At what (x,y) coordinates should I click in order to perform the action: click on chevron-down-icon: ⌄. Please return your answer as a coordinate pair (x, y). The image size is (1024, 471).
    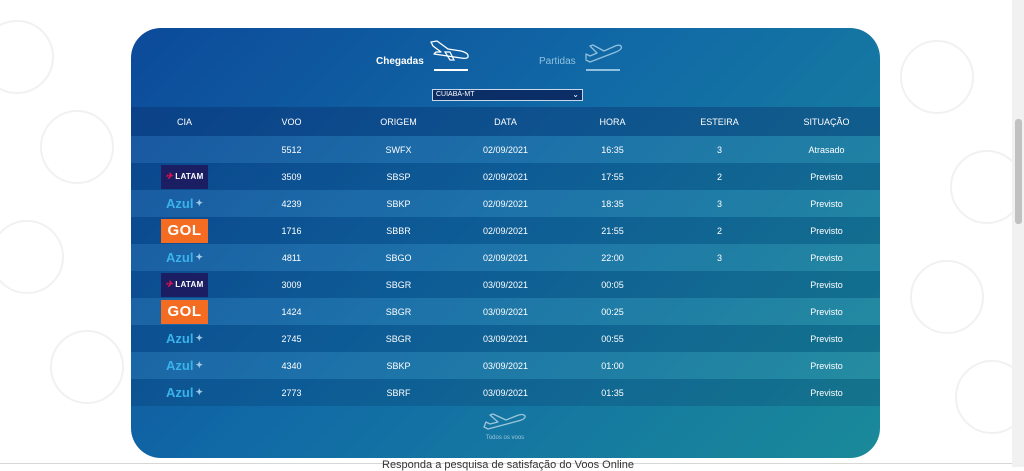
    Looking at the image, I should click on (575, 94).